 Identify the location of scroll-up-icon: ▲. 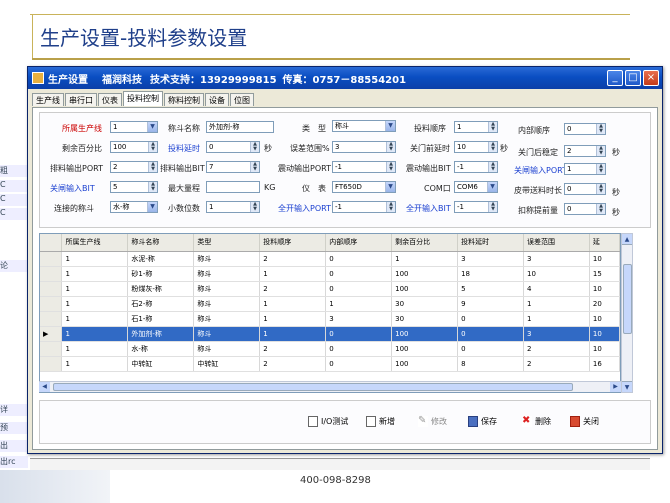
(627, 239).